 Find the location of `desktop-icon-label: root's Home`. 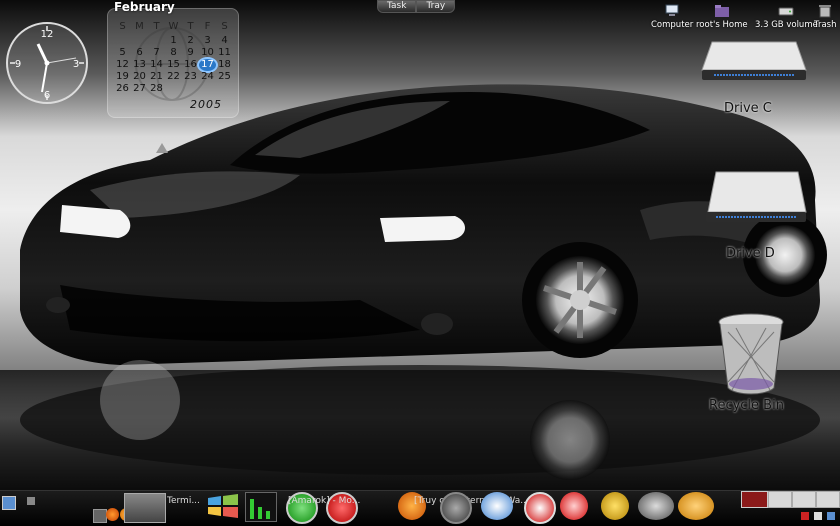

desktop-icon-label: root's Home is located at coordinates (722, 25).